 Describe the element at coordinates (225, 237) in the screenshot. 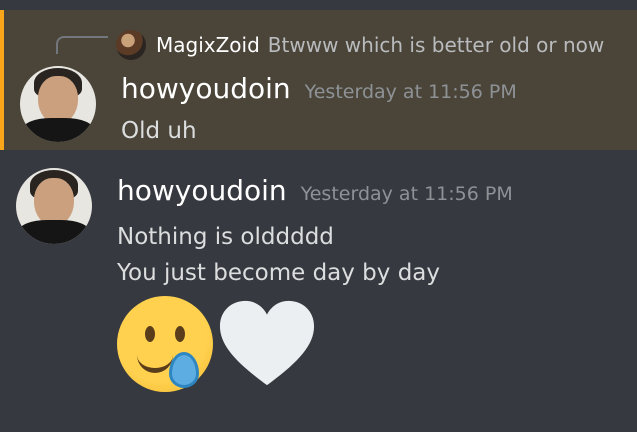

I see `message-text: Nothing is olddddd` at that location.